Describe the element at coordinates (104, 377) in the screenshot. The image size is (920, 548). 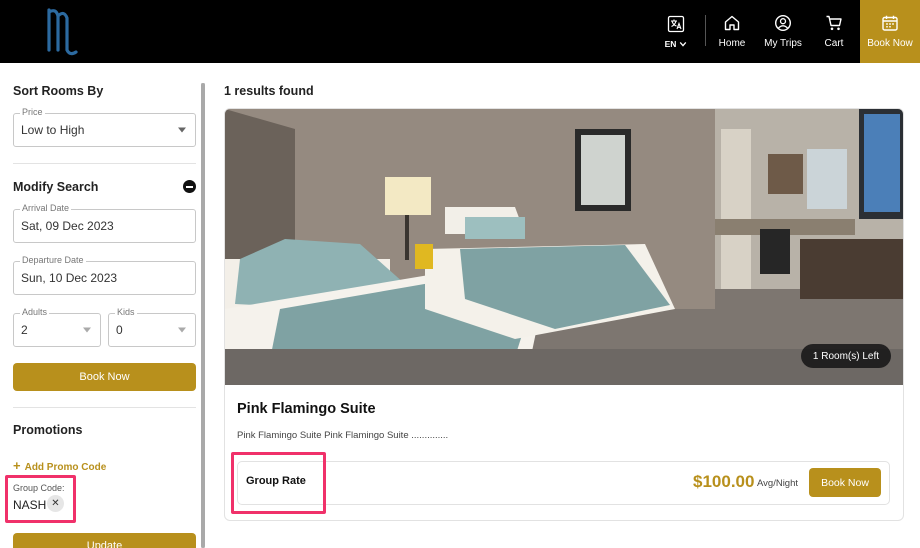
I see `sidebar-book-now-button: Book Now` at that location.